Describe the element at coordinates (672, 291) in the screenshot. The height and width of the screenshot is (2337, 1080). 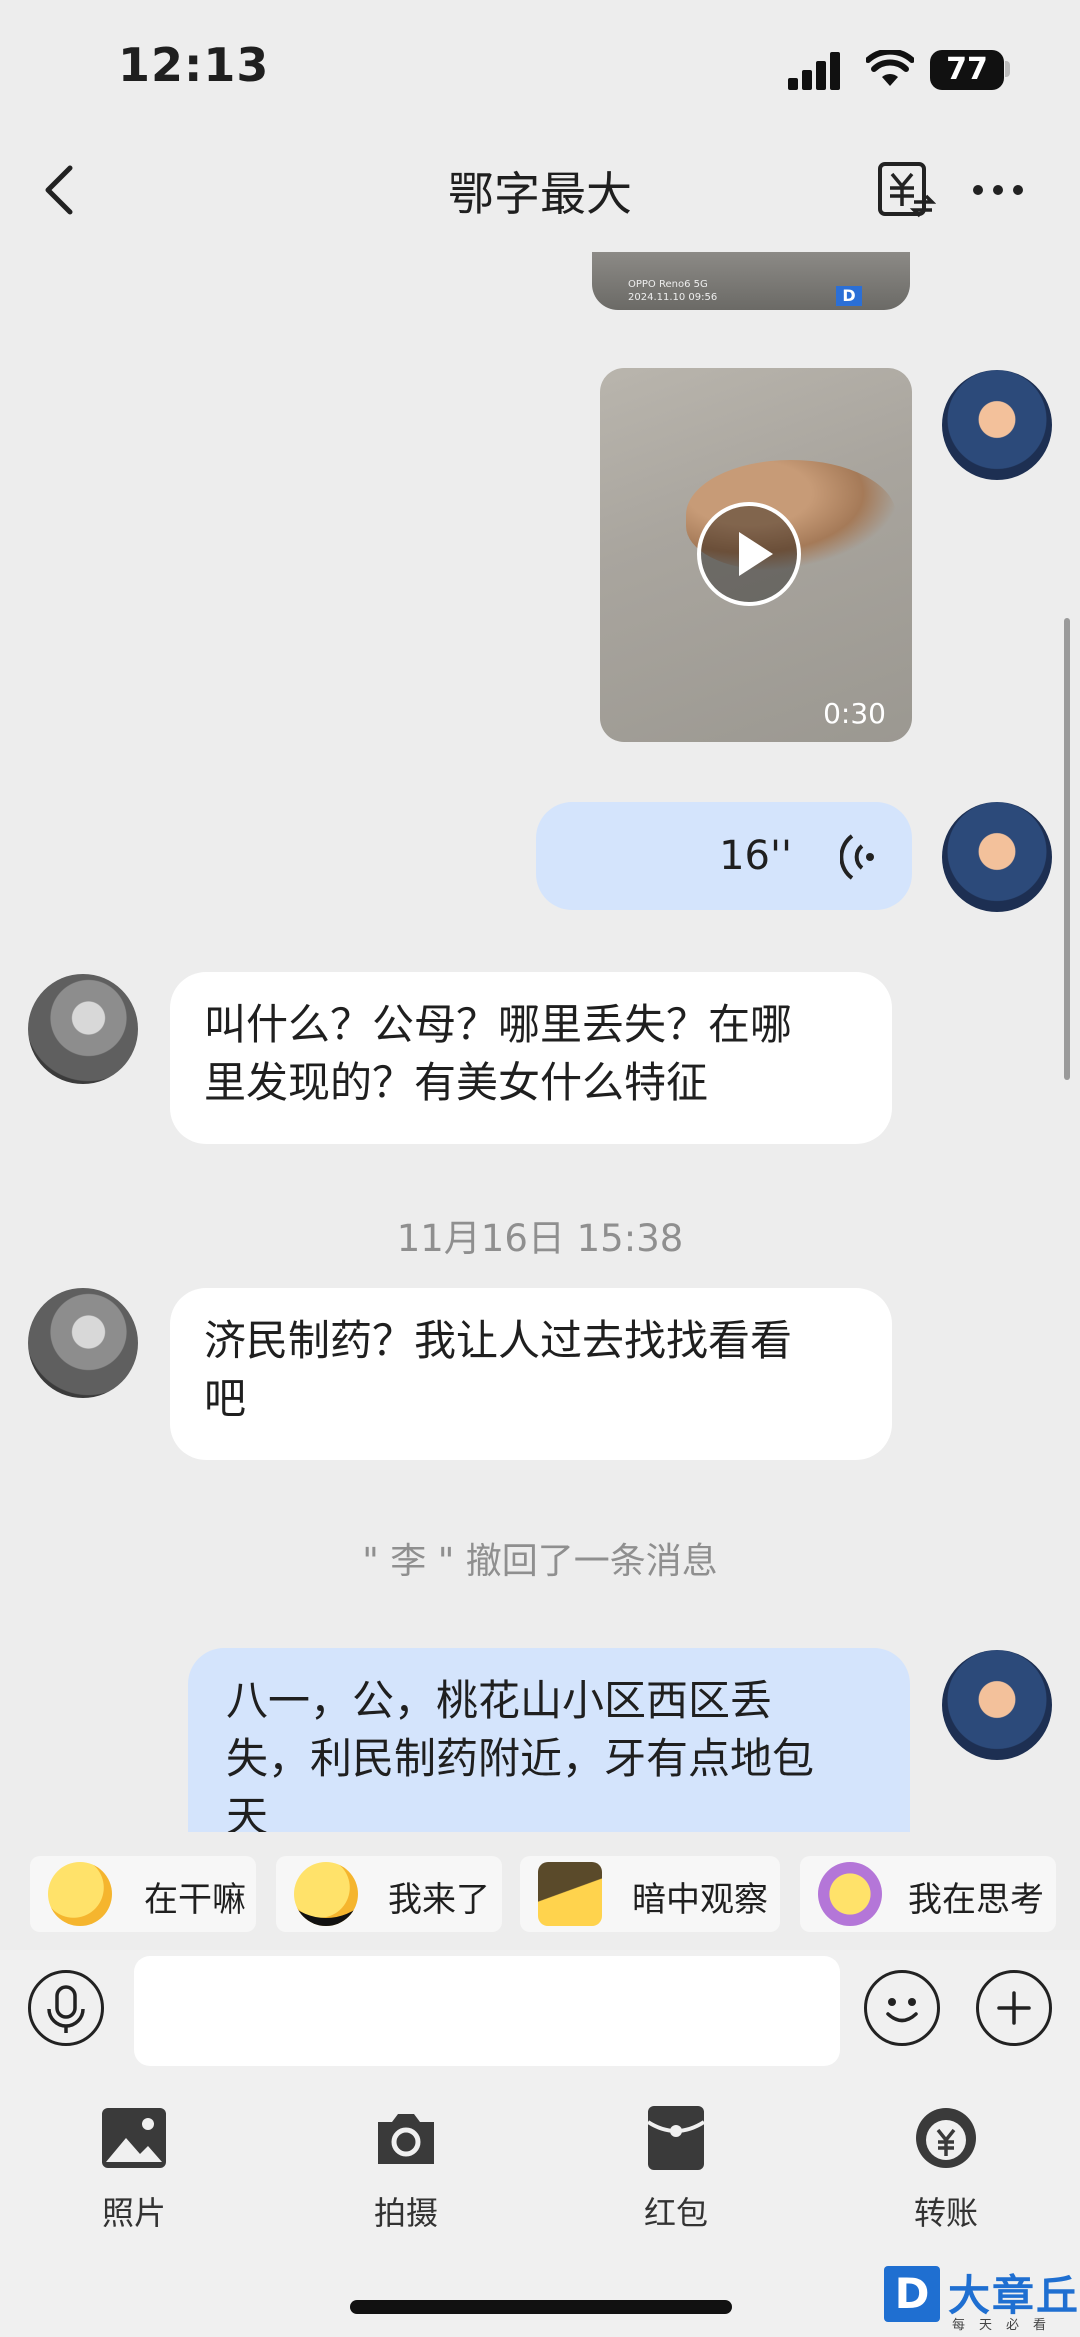
I see `video-watermark-caption: OPPO Reno6 5G 2024.11.10 09:56` at that location.